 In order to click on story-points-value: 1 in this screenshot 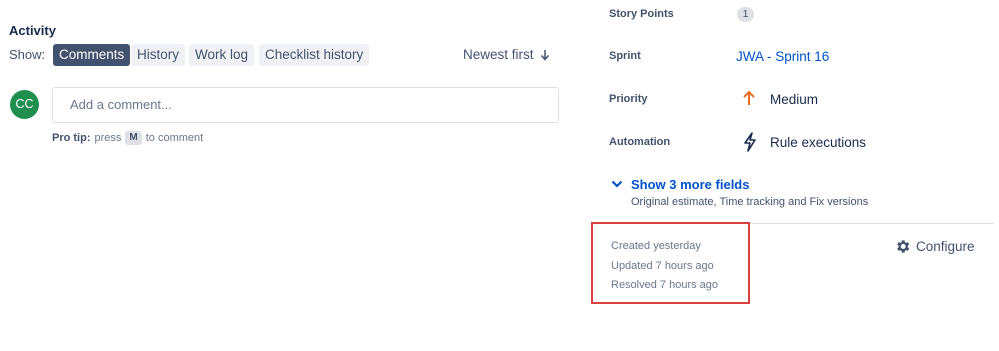, I will do `click(745, 14)`.